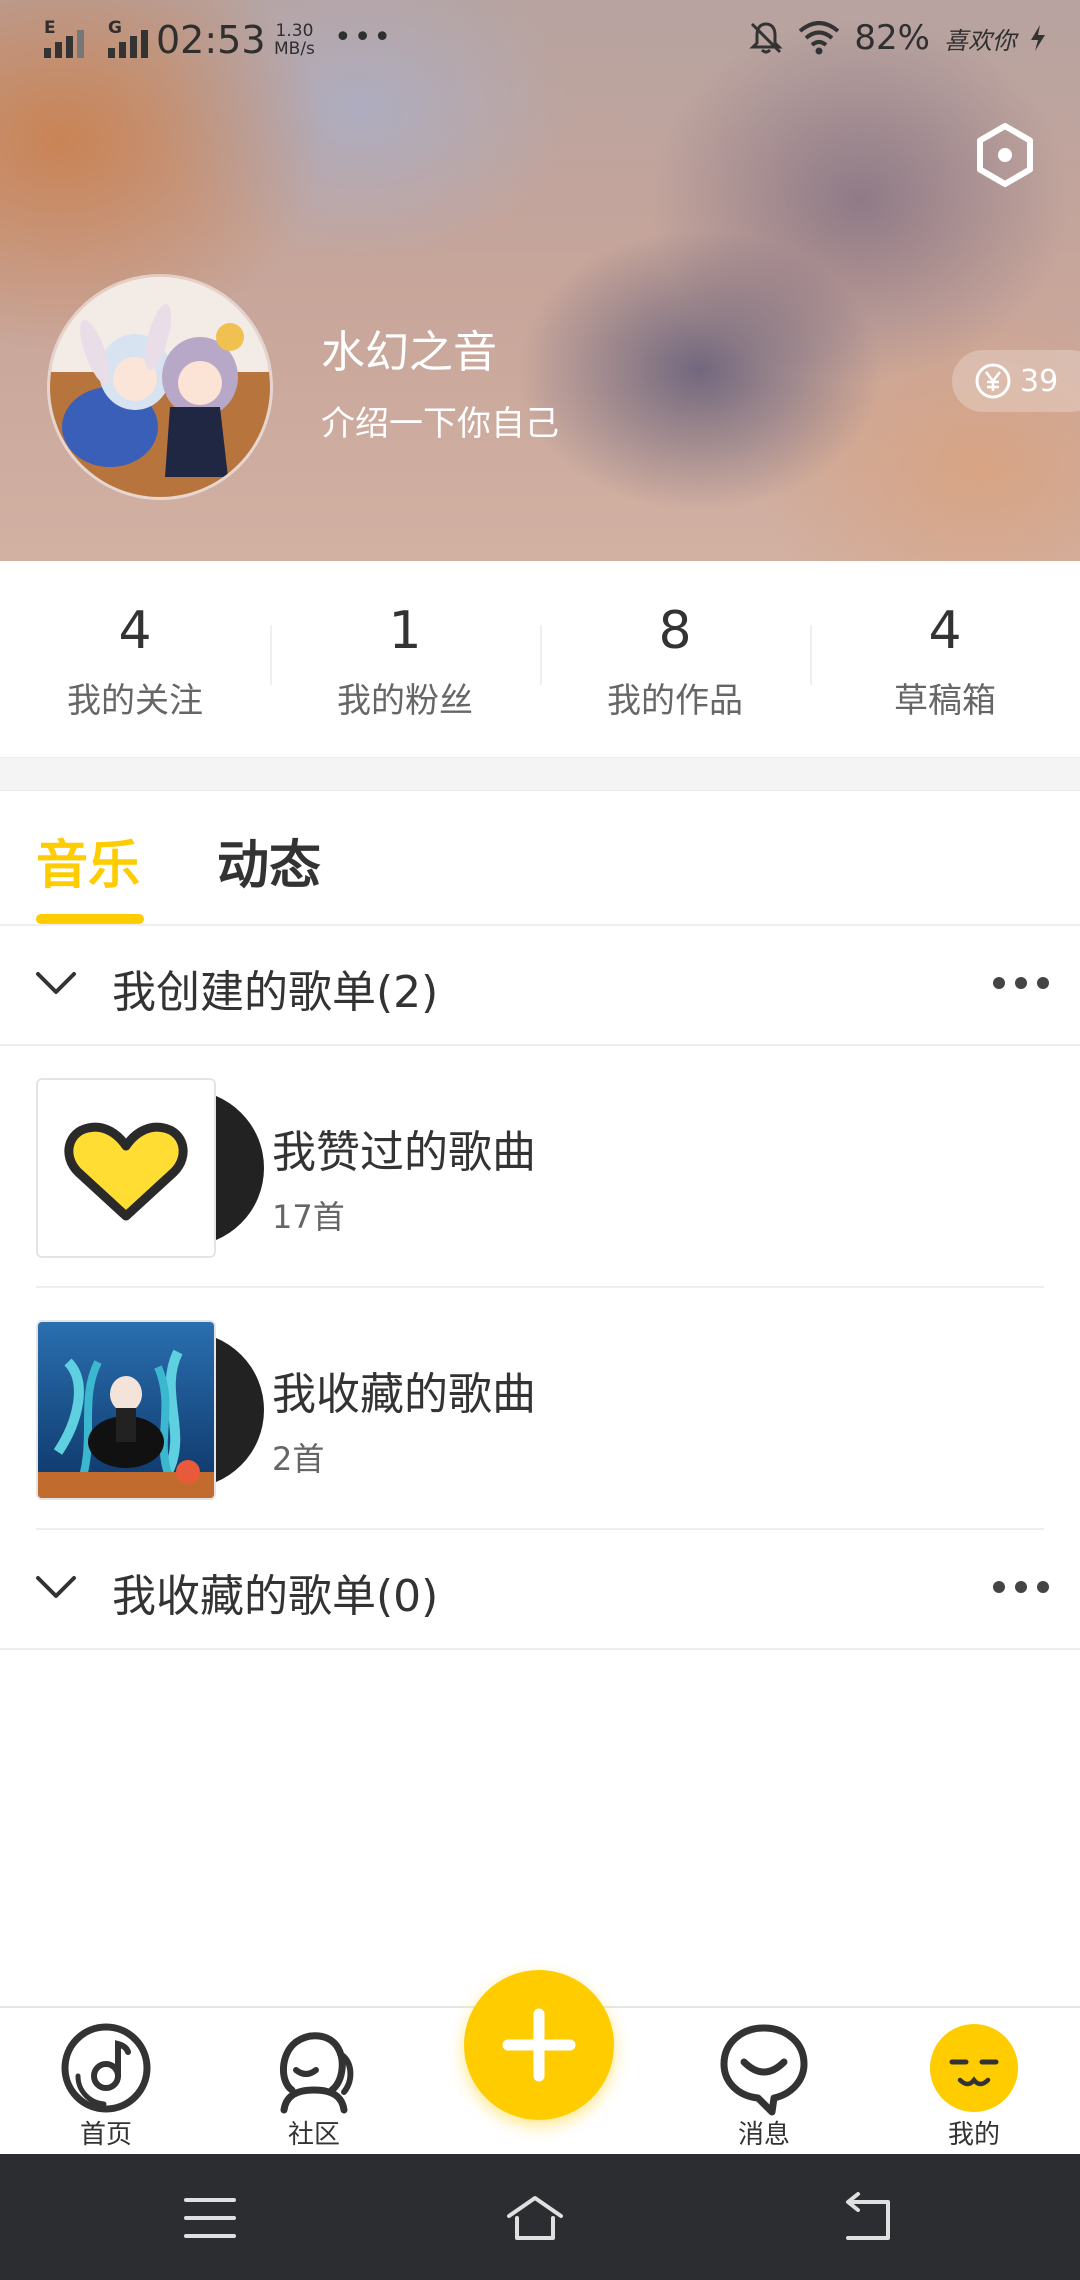 This screenshot has width=1080, height=2280. I want to click on tab-feed: 动态, so click(269, 860).